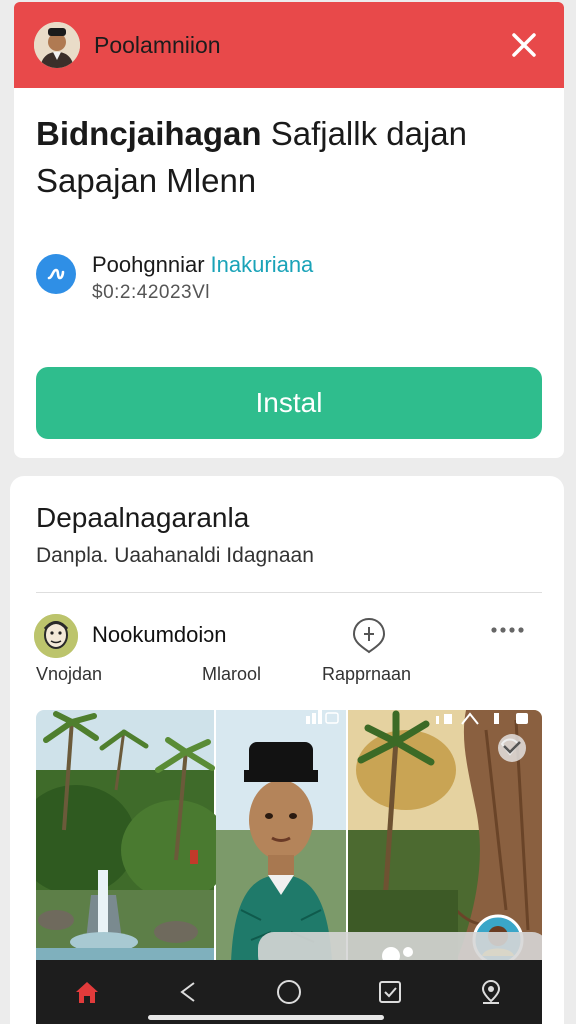 This screenshot has height=1024, width=576. What do you see at coordinates (364, 133) in the screenshot?
I see `headline-rest: Safjallk dajan` at bounding box center [364, 133].